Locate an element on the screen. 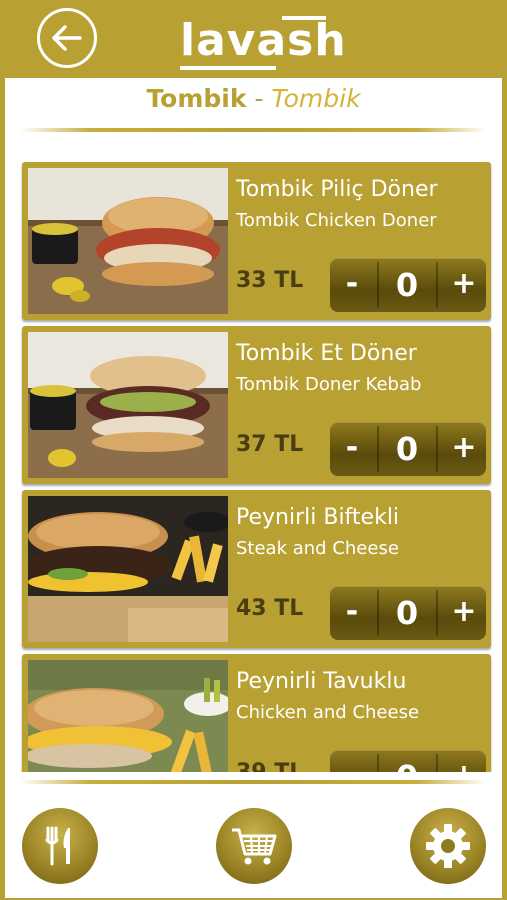 This screenshot has width=507, height=900. item-name: Peynirli Biftekli is located at coordinates (318, 517).